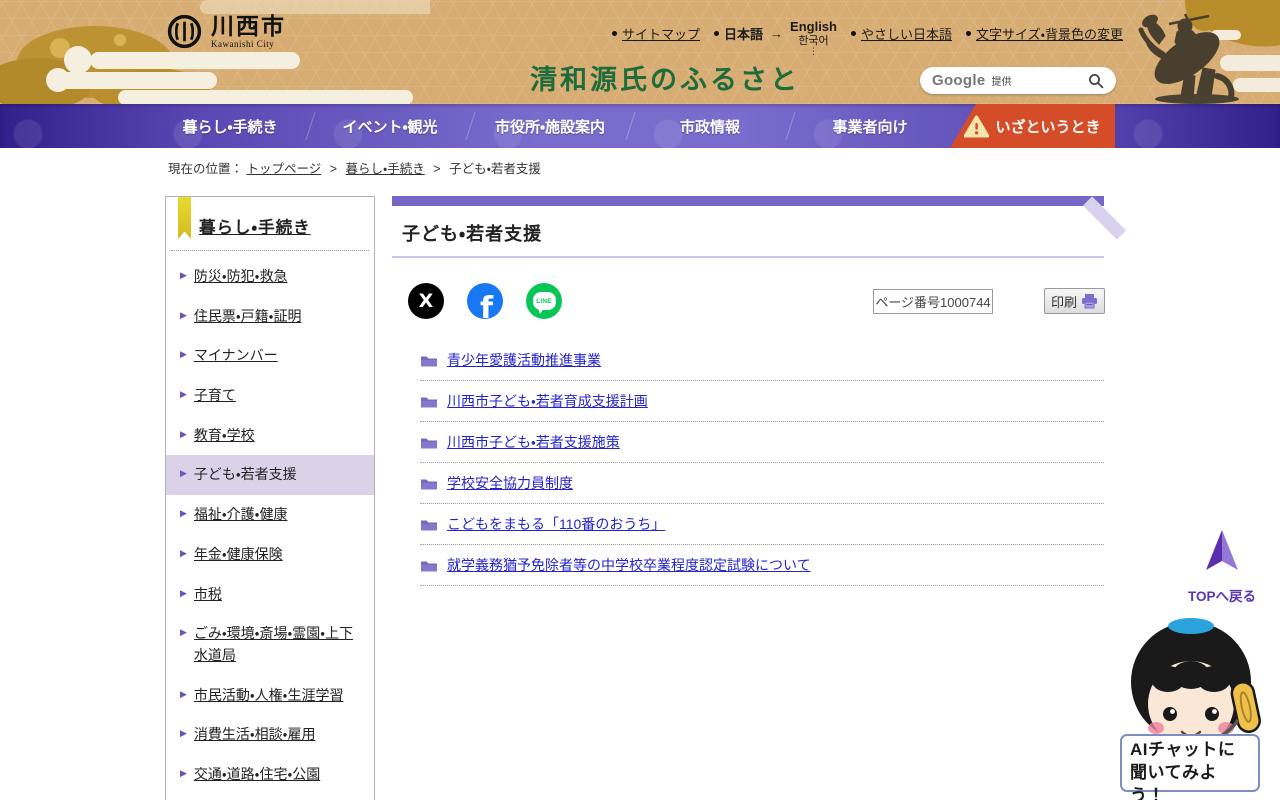 Image resolution: width=1280 pixels, height=800 pixels. I want to click on warning-icon, so click(977, 126).